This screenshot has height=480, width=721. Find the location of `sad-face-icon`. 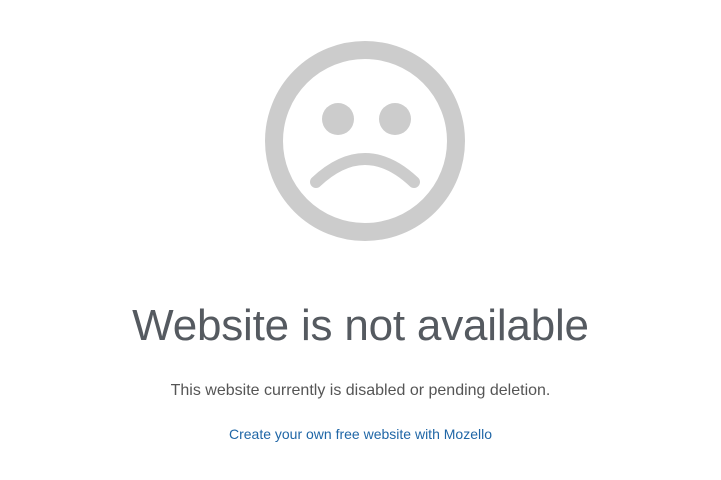

sad-face-icon is located at coordinates (365, 141).